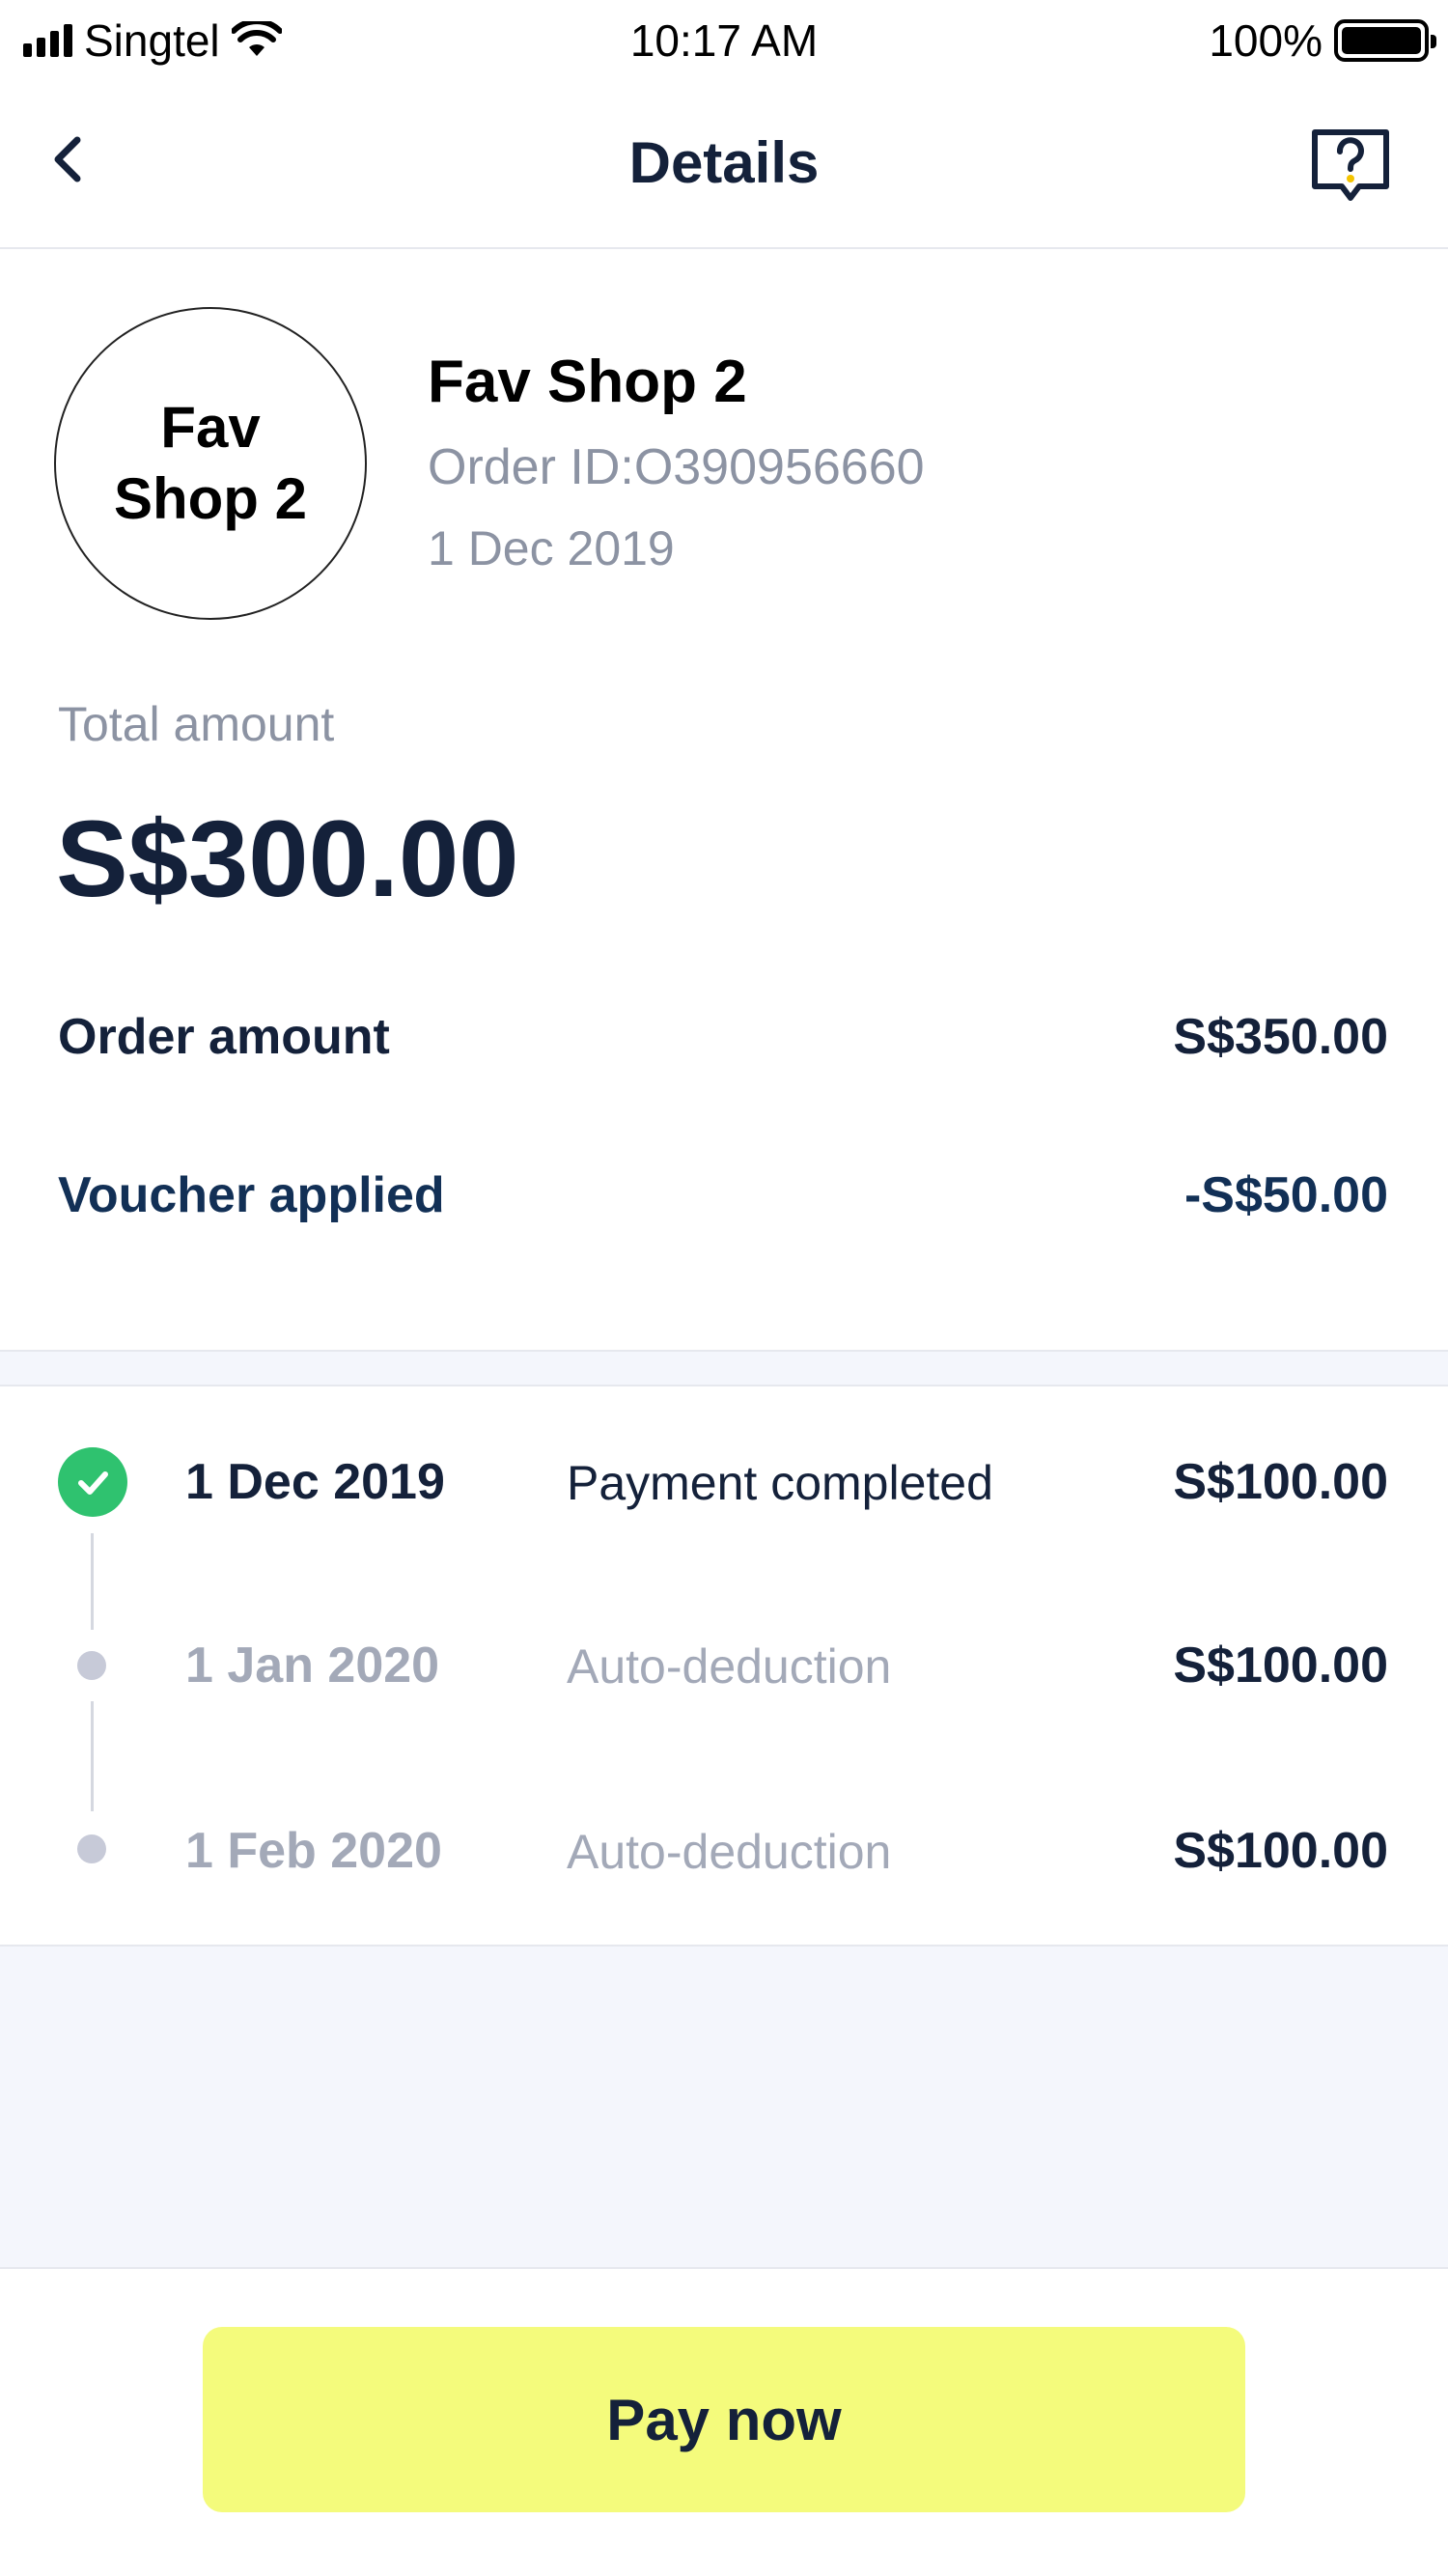 Image resolution: width=1448 pixels, height=2576 pixels. Describe the element at coordinates (93, 1482) in the screenshot. I see `check-circle-icon` at that location.